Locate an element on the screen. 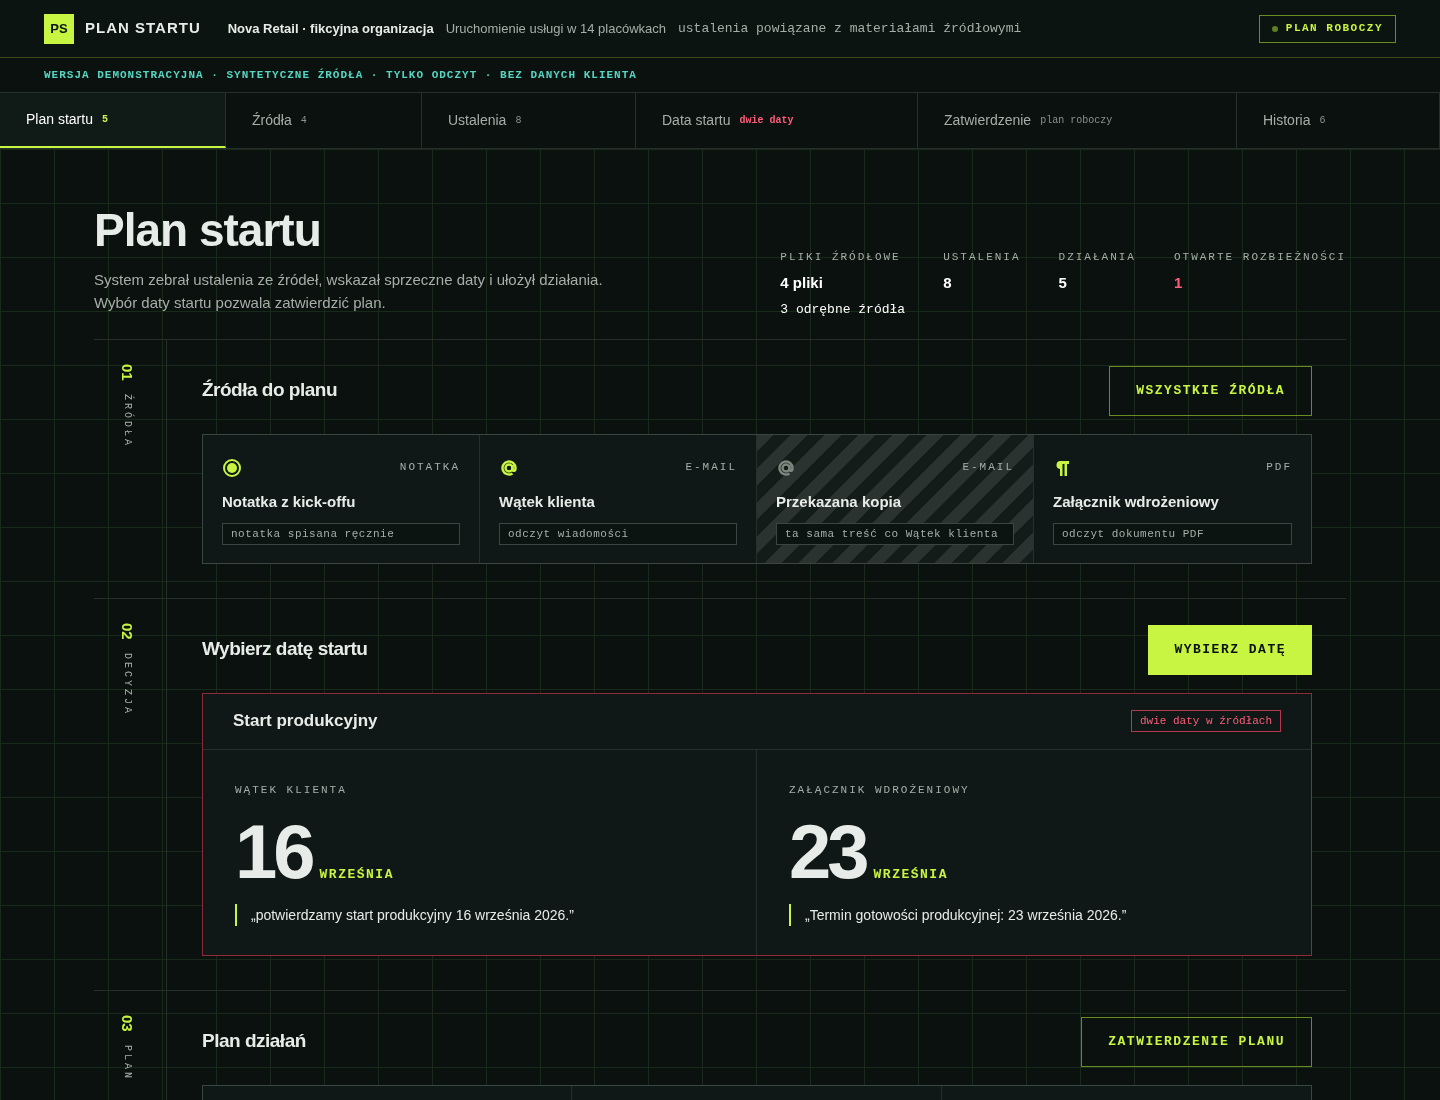 This screenshot has height=1100, width=1440. option-source: WĄTEK KLIENTA is located at coordinates (291, 790).